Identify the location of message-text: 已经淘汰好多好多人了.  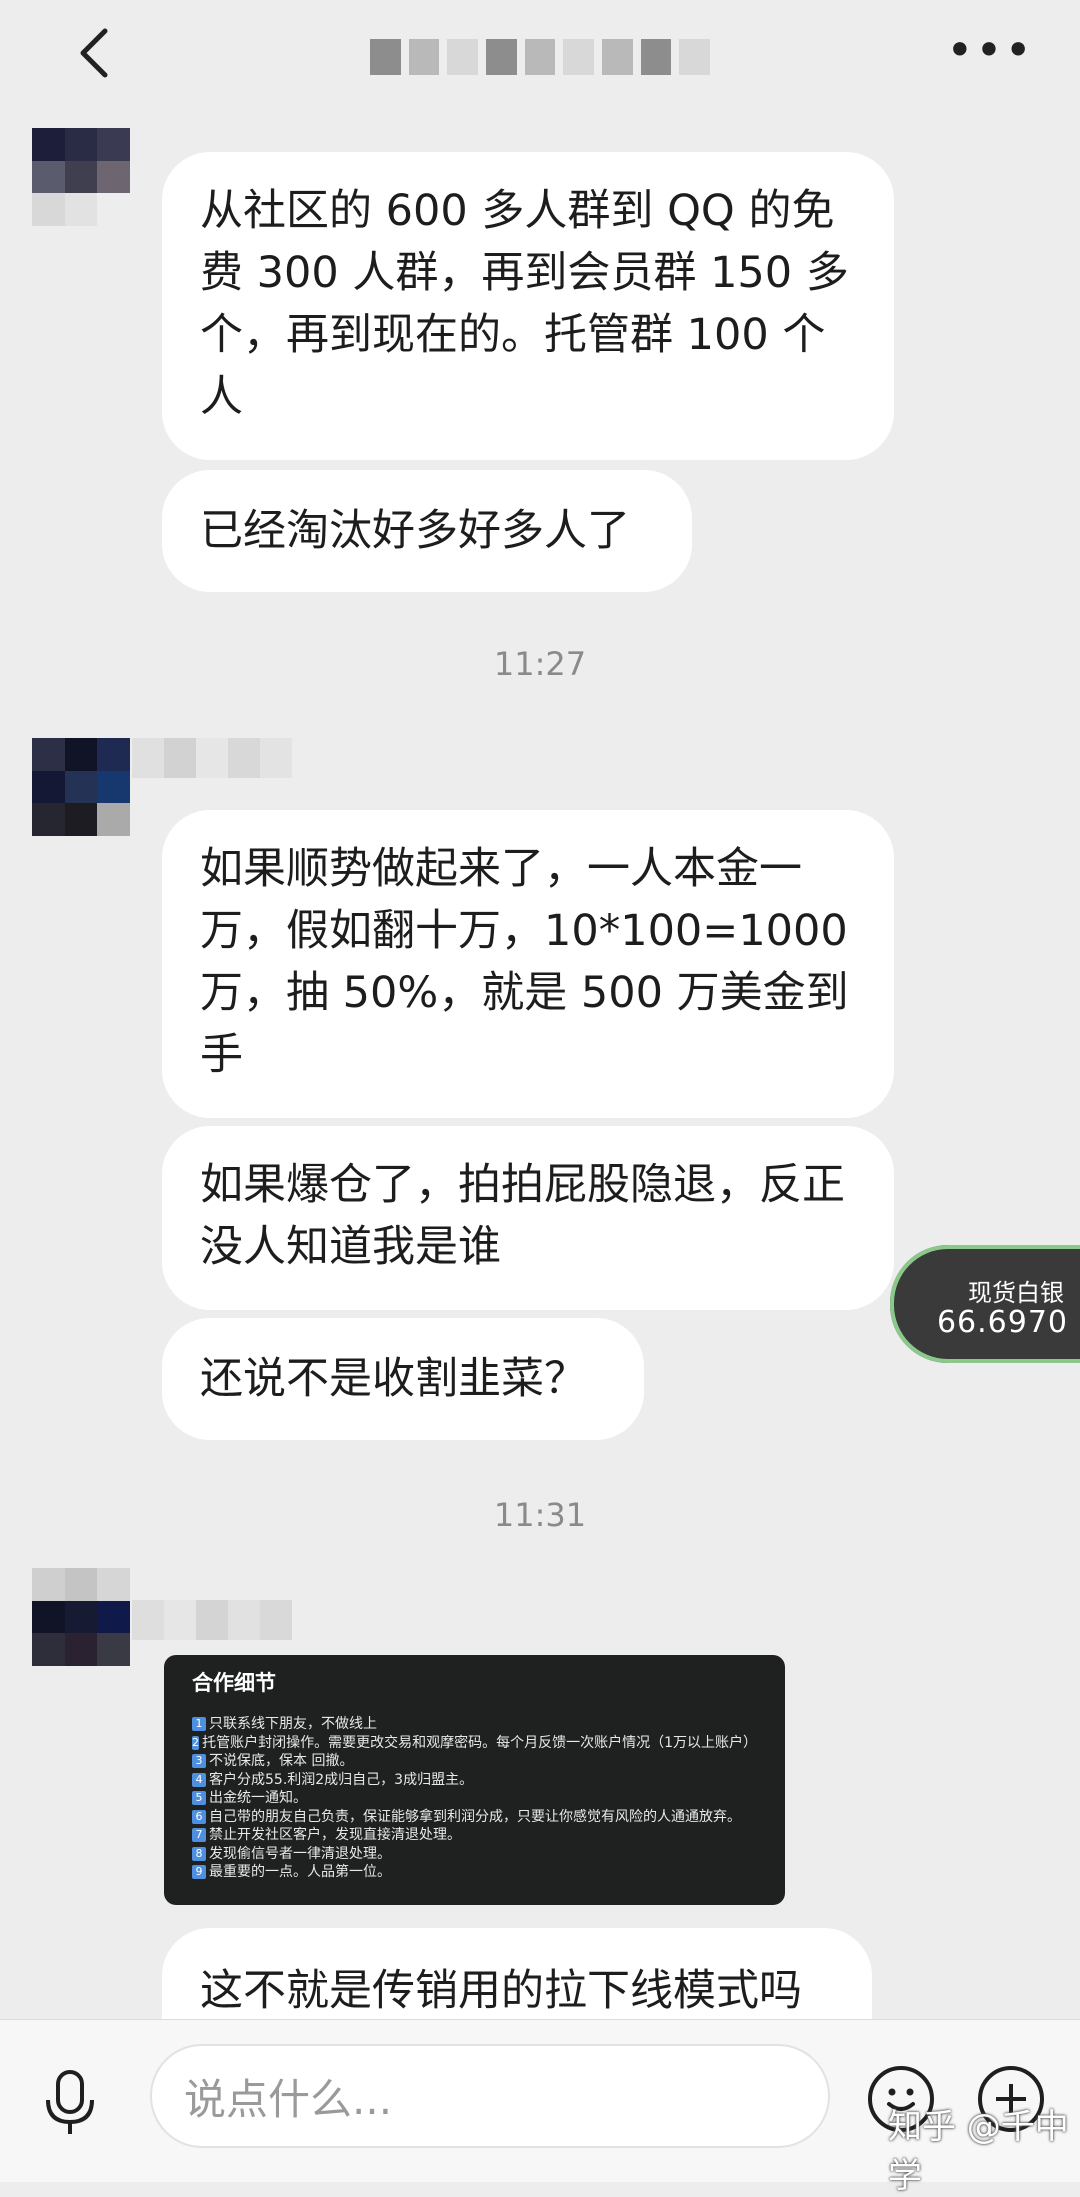
(415, 531).